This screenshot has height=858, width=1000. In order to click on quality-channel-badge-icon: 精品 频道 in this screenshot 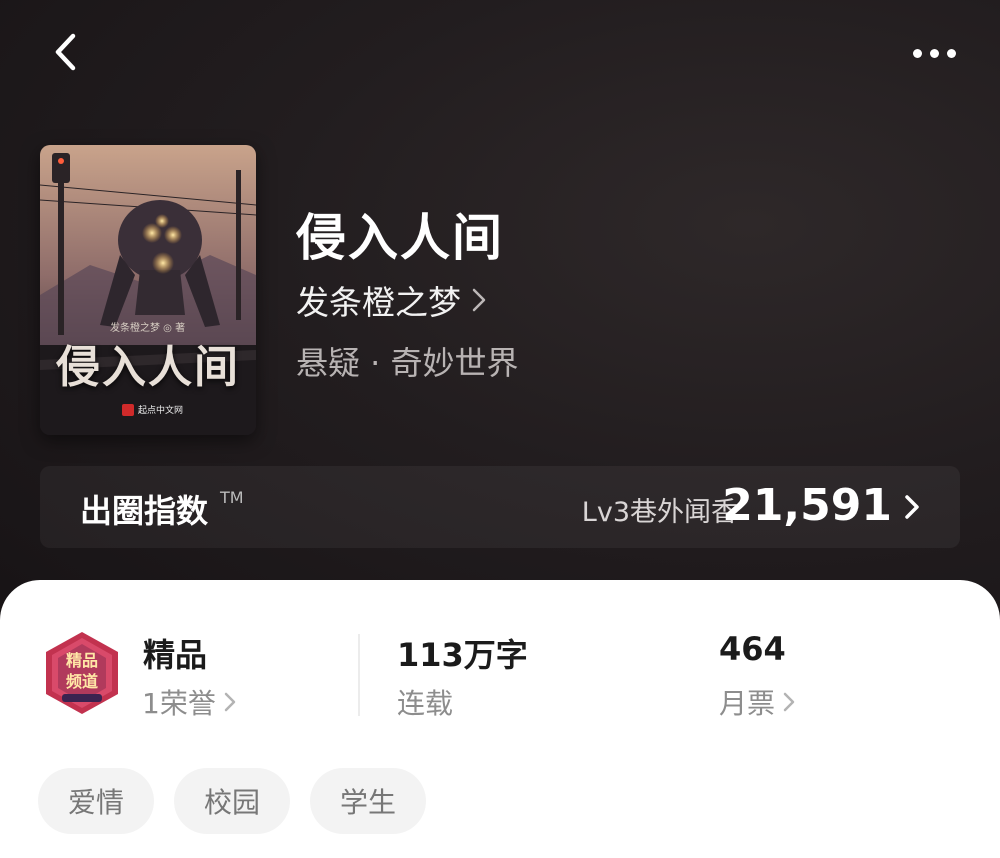, I will do `click(82, 673)`.